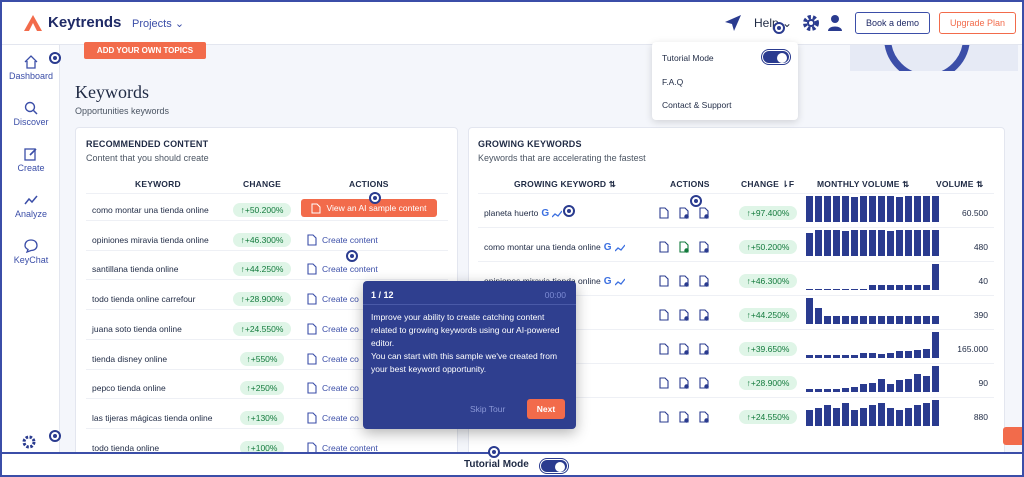  I want to click on upgrade-plan-button: Upgrade Plan, so click(977, 23).